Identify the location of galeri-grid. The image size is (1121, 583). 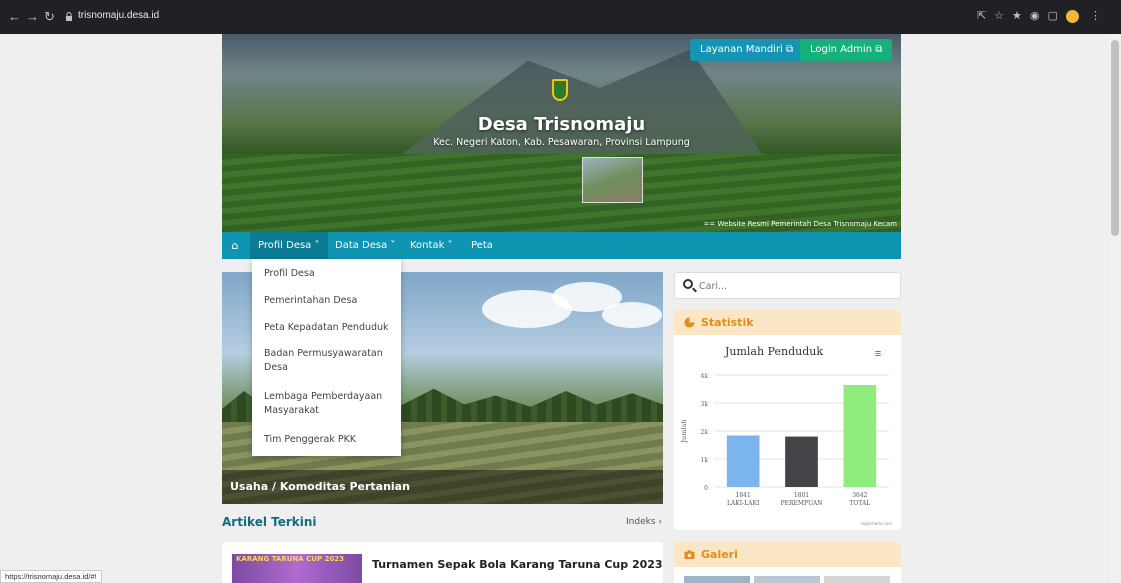
(787, 575).